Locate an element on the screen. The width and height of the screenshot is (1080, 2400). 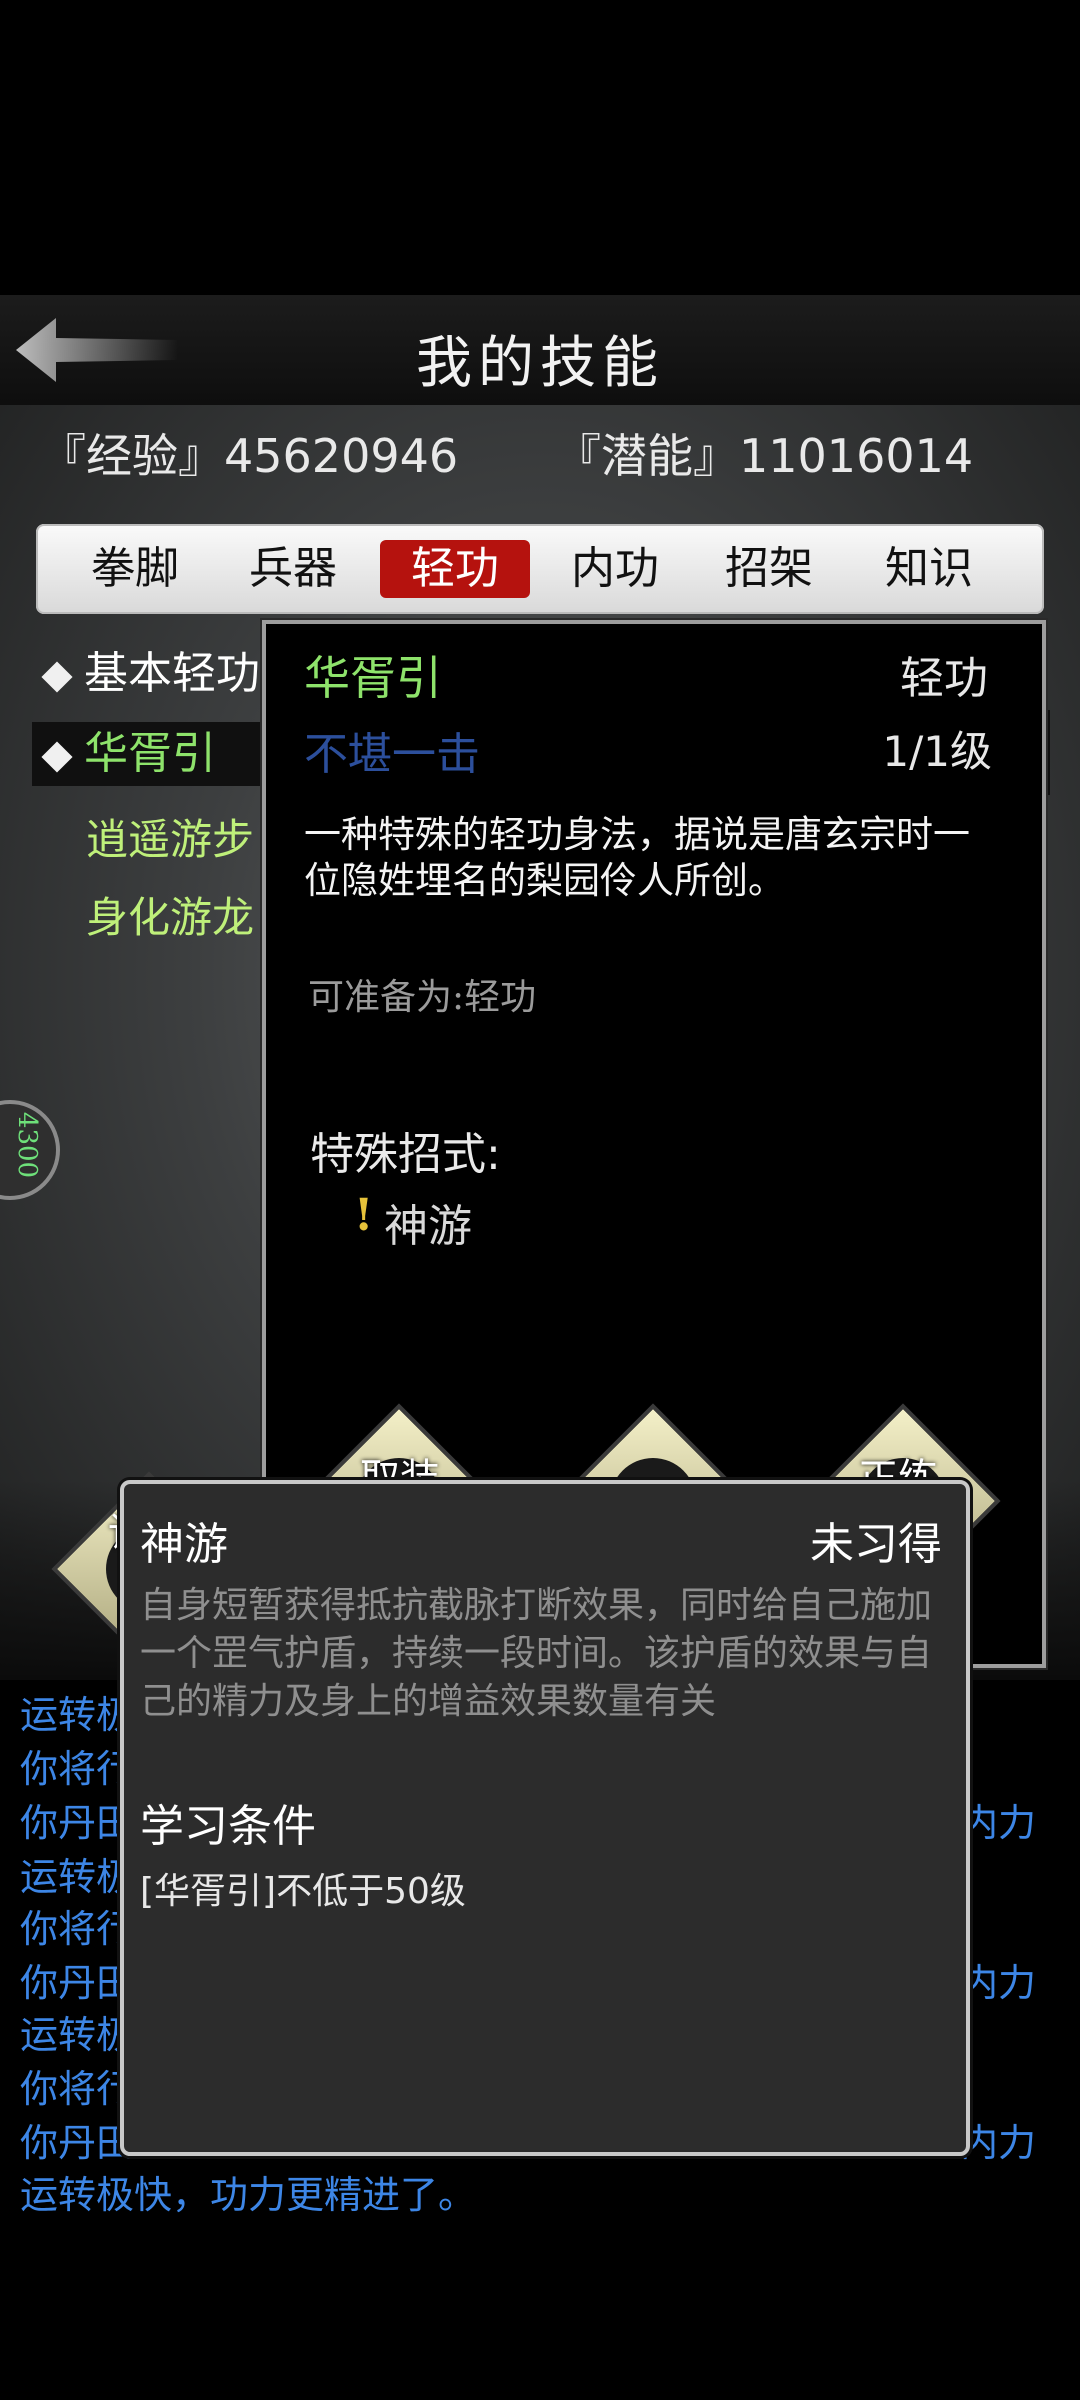
log-line: 运转极快，功力更精进了。 is located at coordinates (248, 2195).